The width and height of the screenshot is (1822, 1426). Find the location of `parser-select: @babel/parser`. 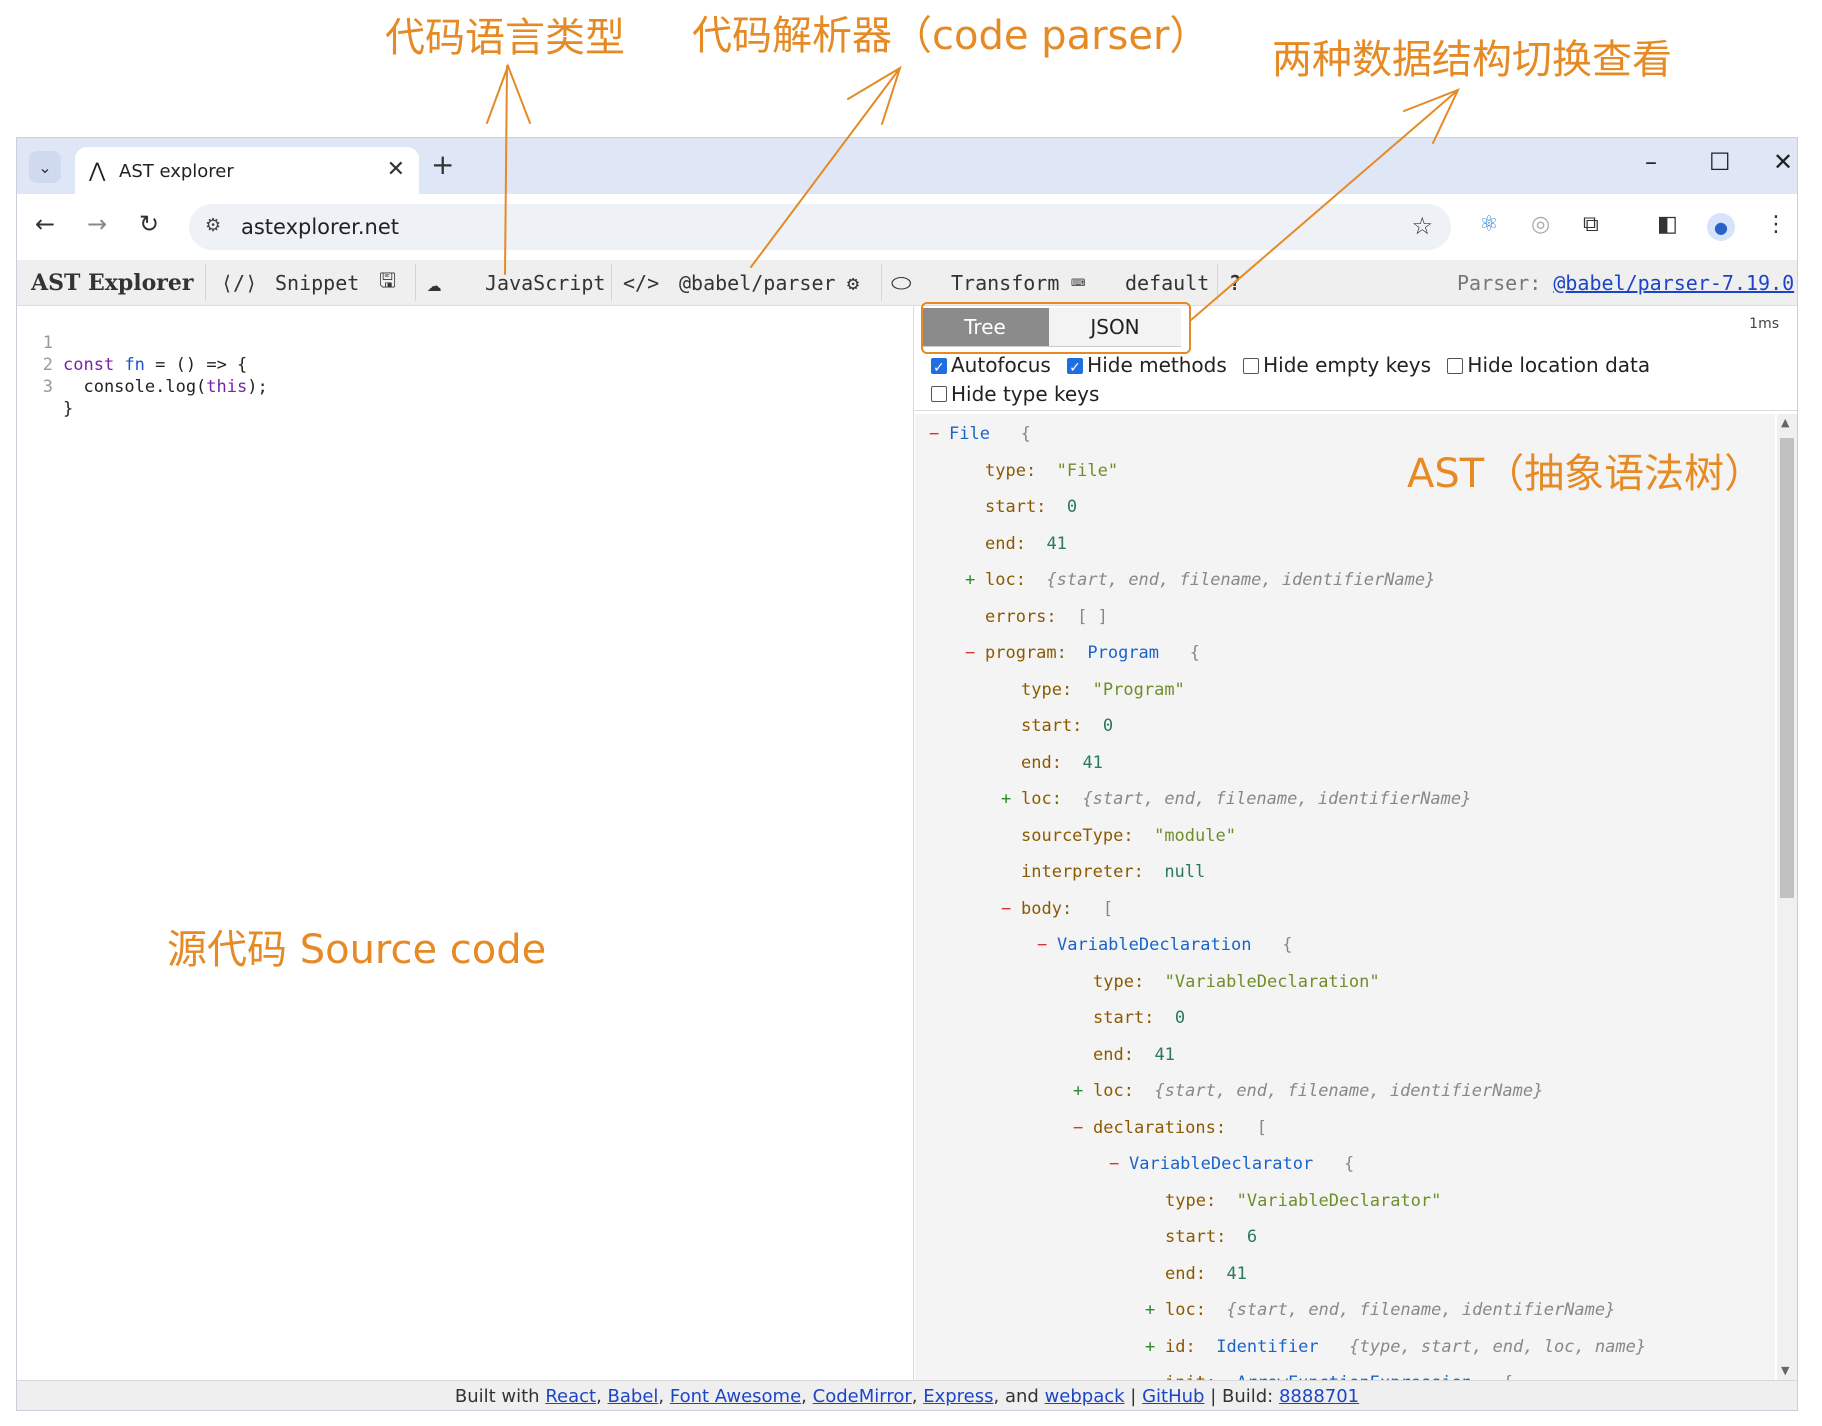

parser-select: @babel/parser is located at coordinates (757, 282).